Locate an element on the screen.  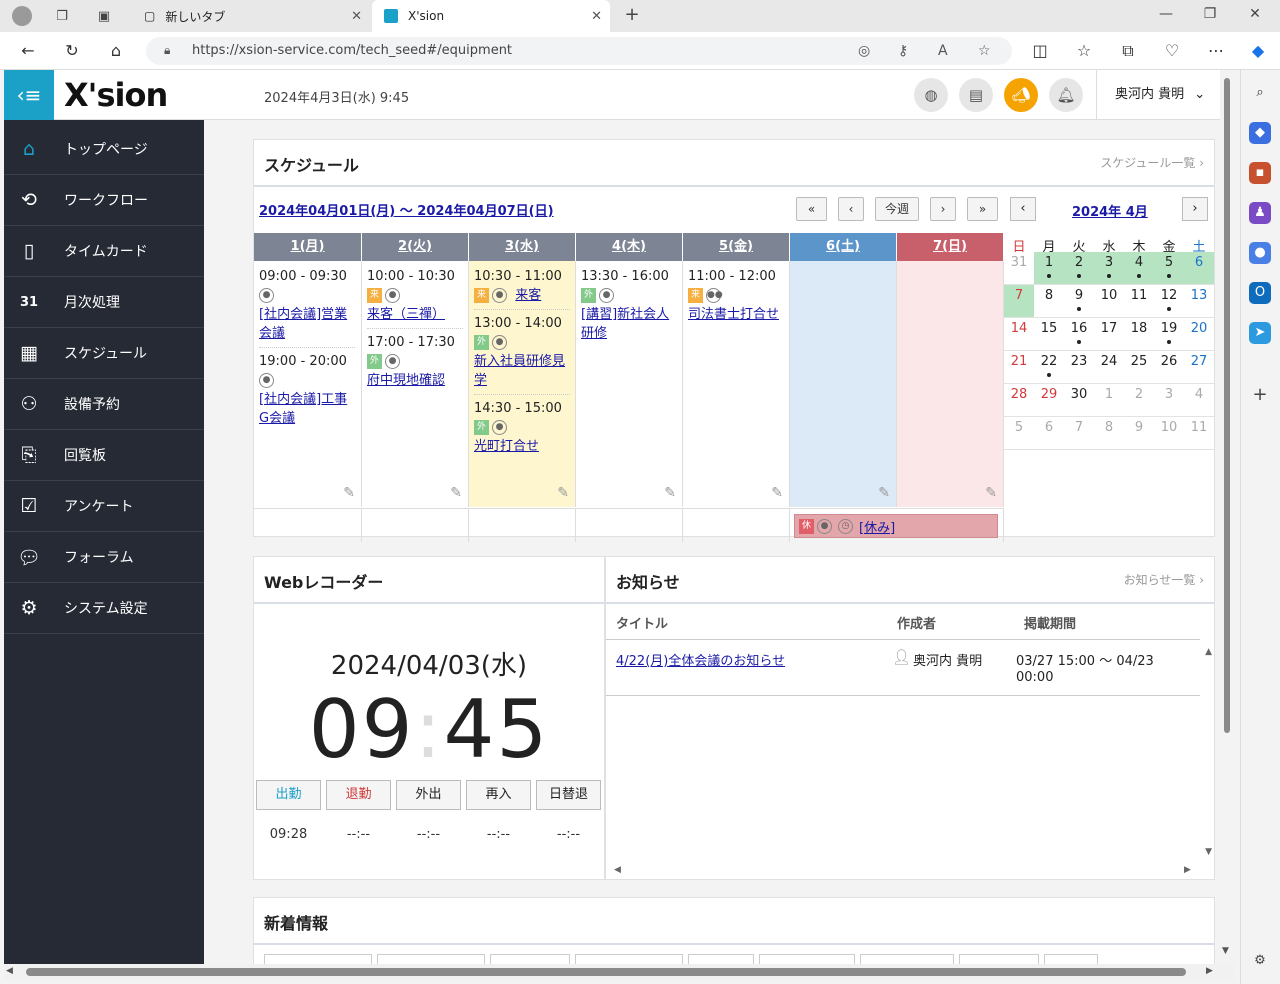
restore-icon: ❐ is located at coordinates (1210, 14).